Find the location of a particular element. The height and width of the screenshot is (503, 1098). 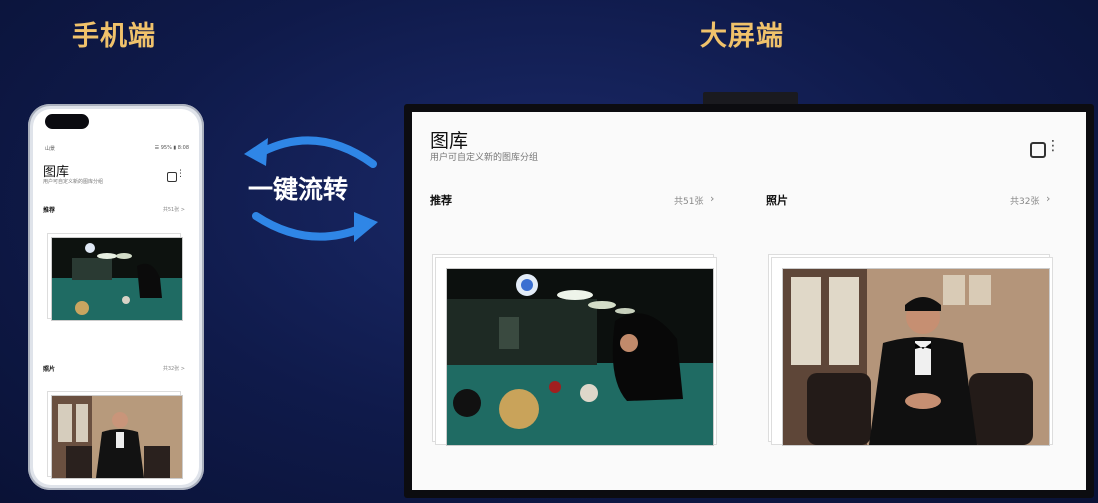

phone-status-left: 山景 is located at coordinates (50, 149).